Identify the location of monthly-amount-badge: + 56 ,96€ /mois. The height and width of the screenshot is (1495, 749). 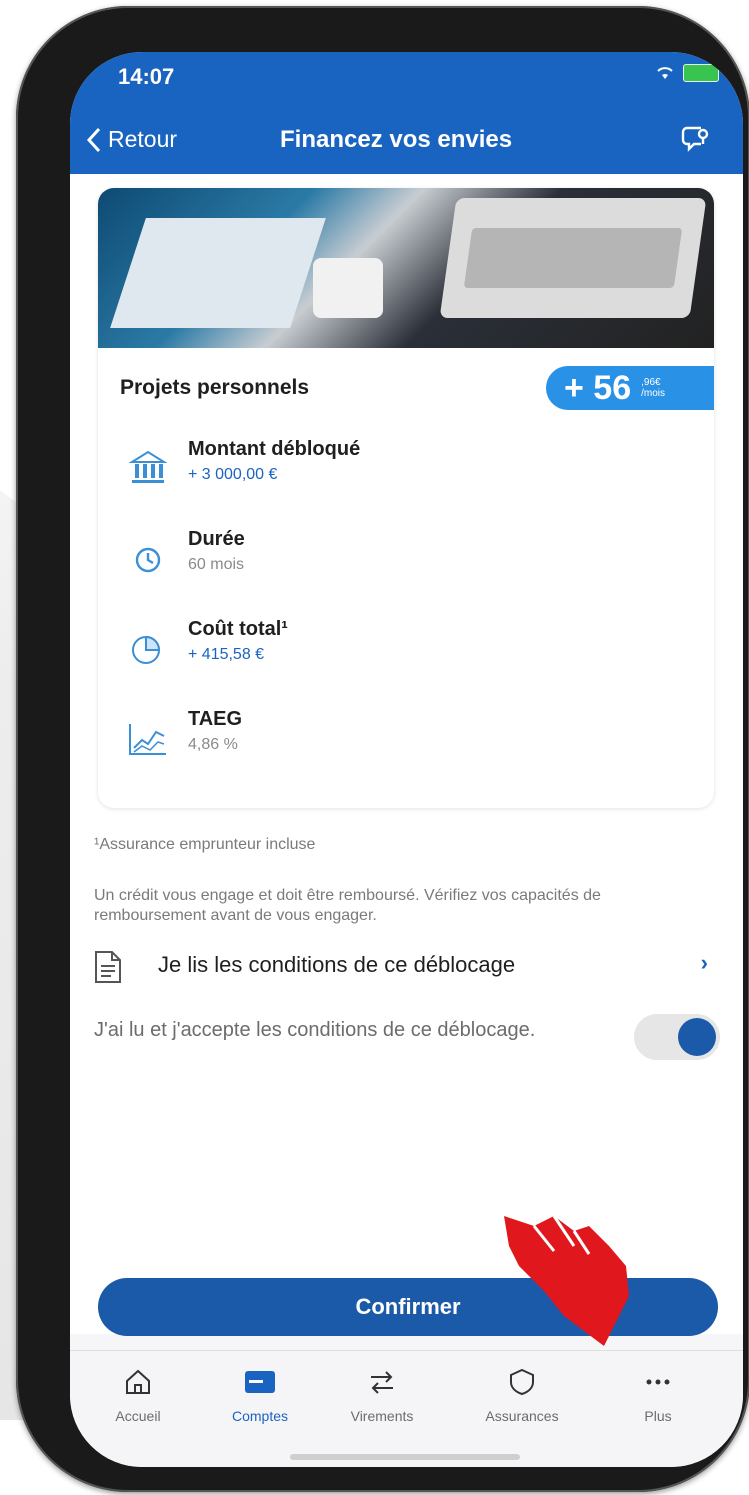
(630, 388).